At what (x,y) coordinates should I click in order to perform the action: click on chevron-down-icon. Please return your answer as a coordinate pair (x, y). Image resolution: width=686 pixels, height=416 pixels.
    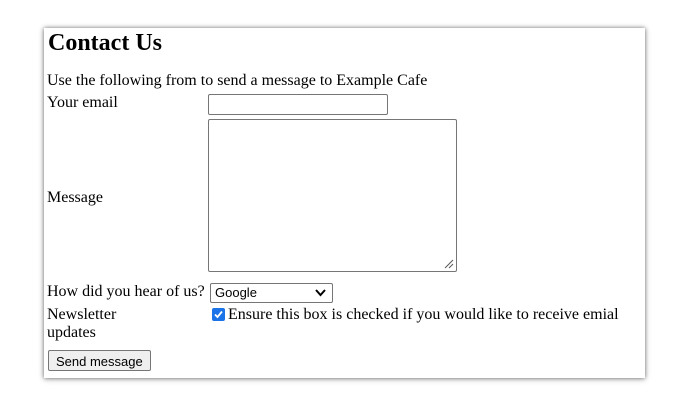
    Looking at the image, I should click on (320, 293).